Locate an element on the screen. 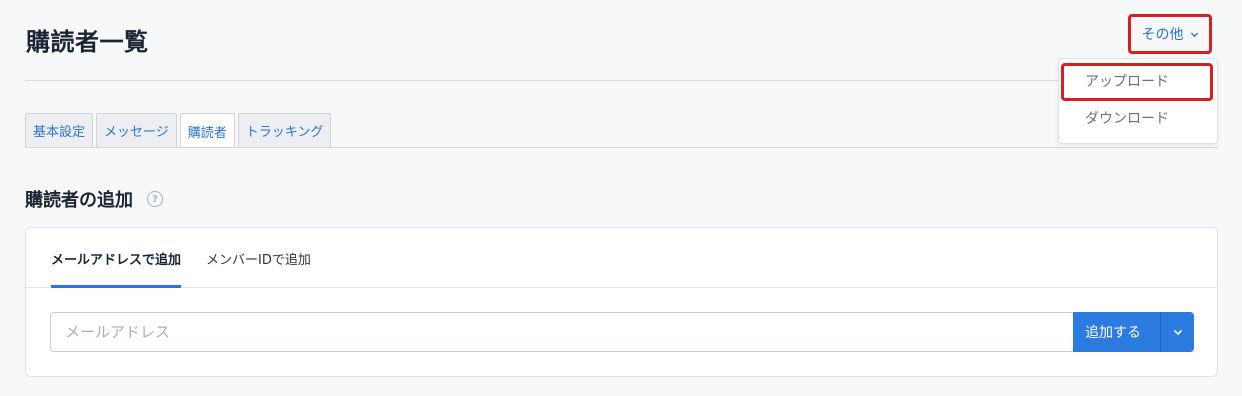 The width and height of the screenshot is (1242, 396). more-options-label: その他 is located at coordinates (1162, 35).